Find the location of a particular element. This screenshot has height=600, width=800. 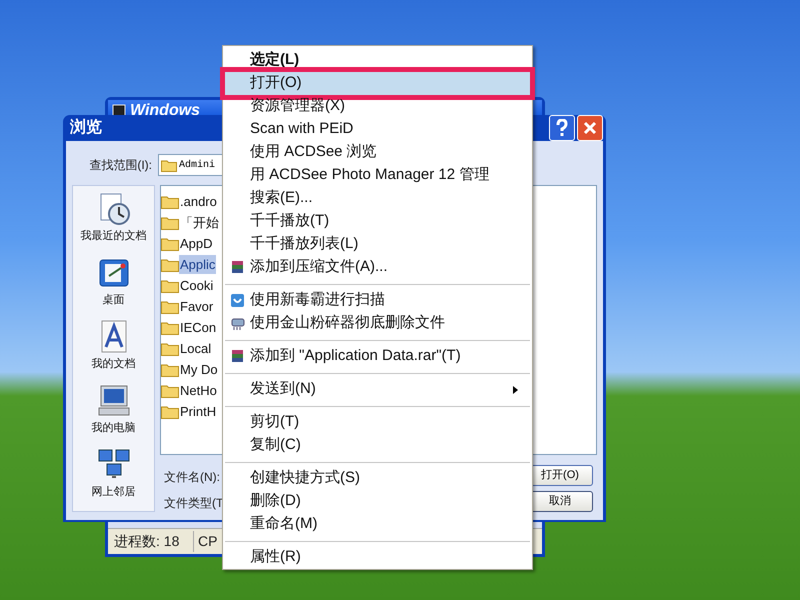

place-item: 网上邻居 is located at coordinates (114, 492).